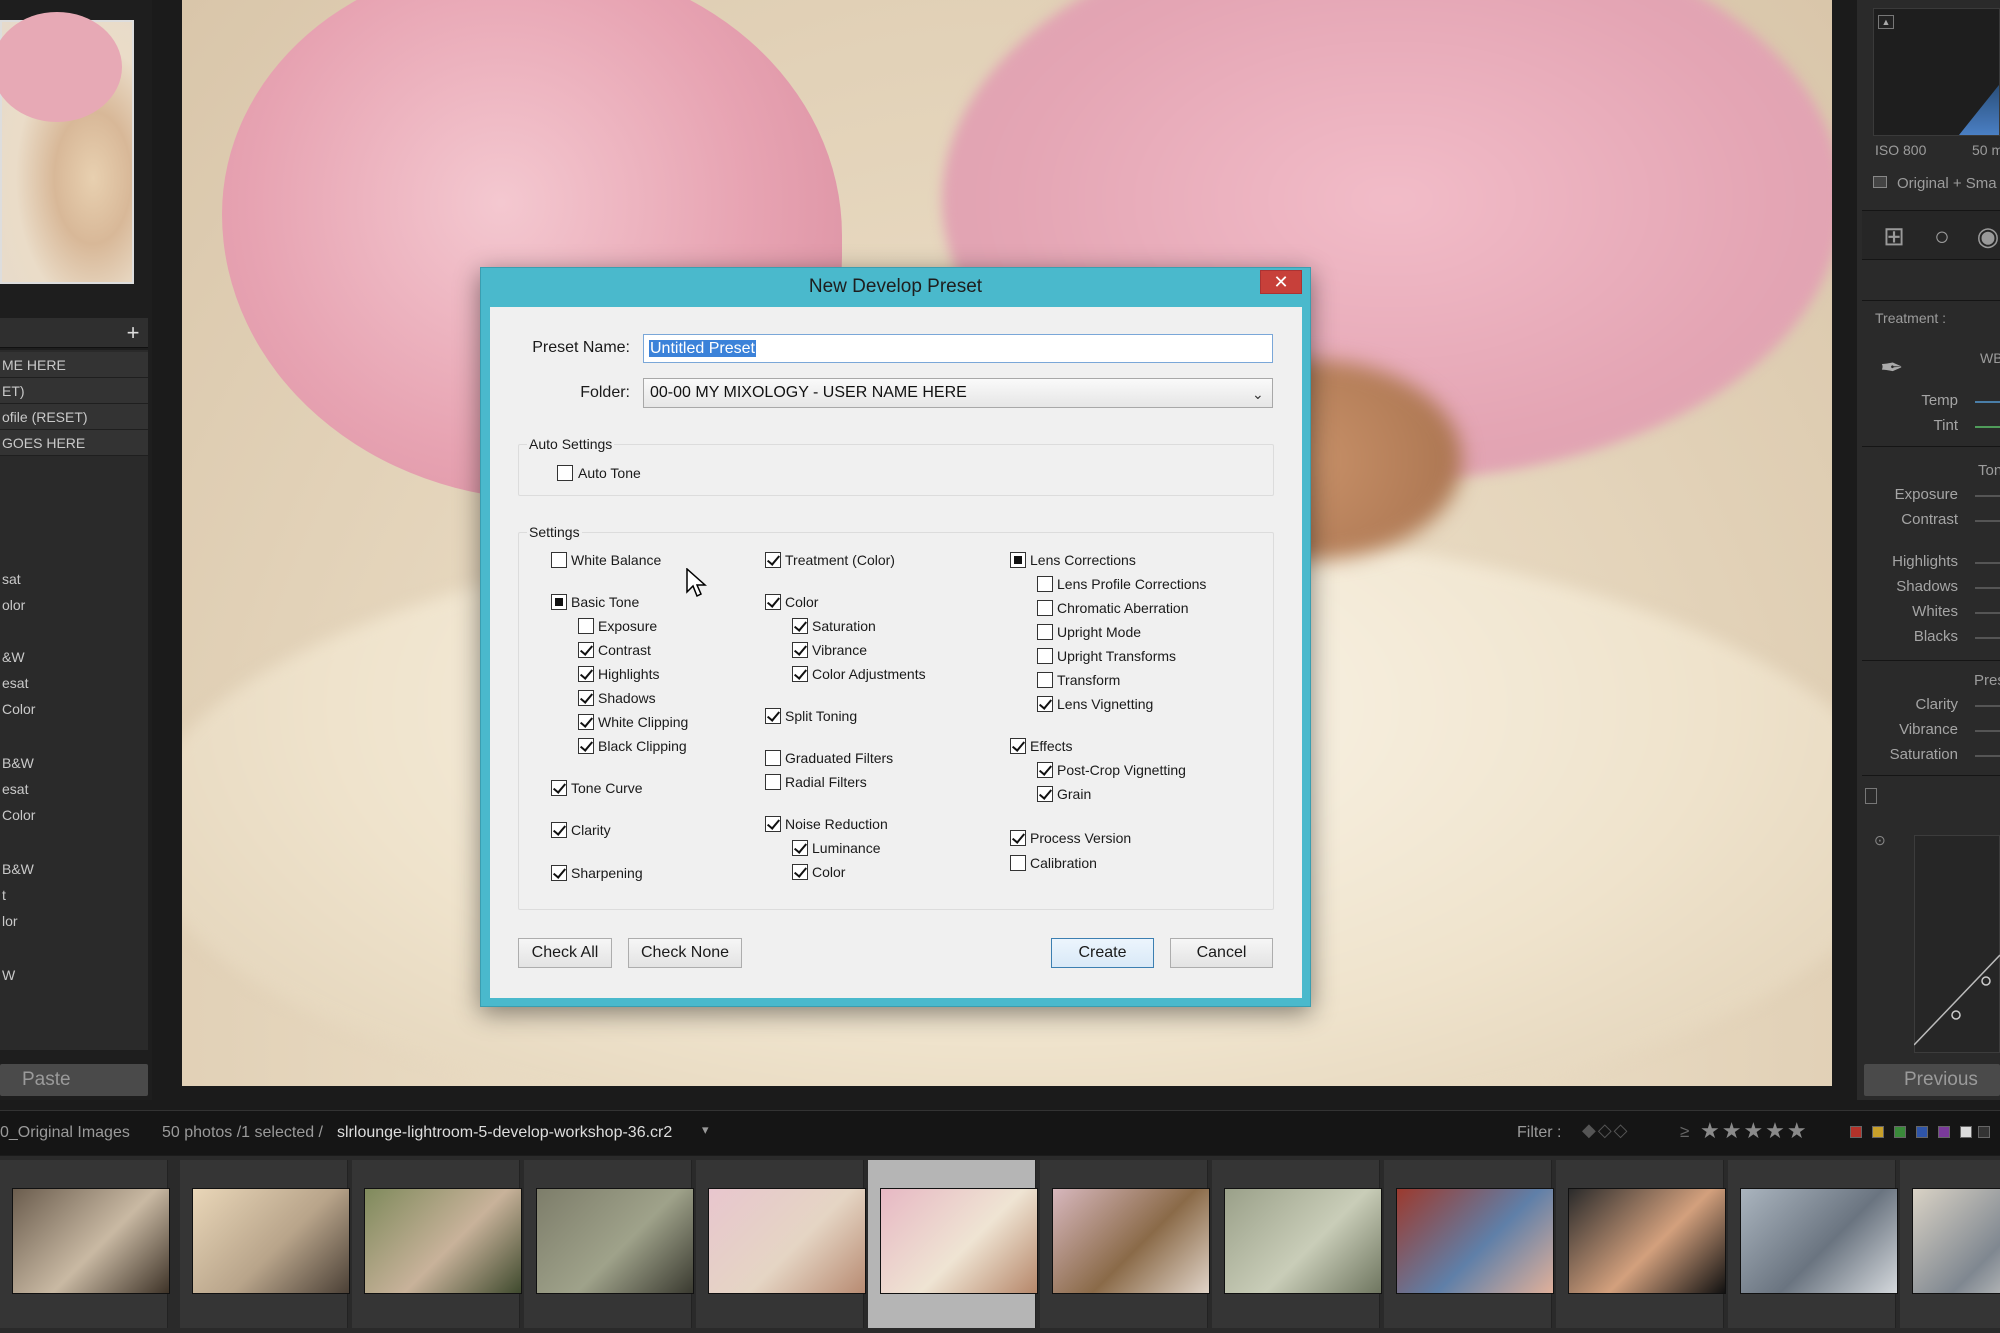 This screenshot has height=1333, width=2000. Describe the element at coordinates (133, 333) in the screenshot. I see `add-preset-icon: +` at that location.